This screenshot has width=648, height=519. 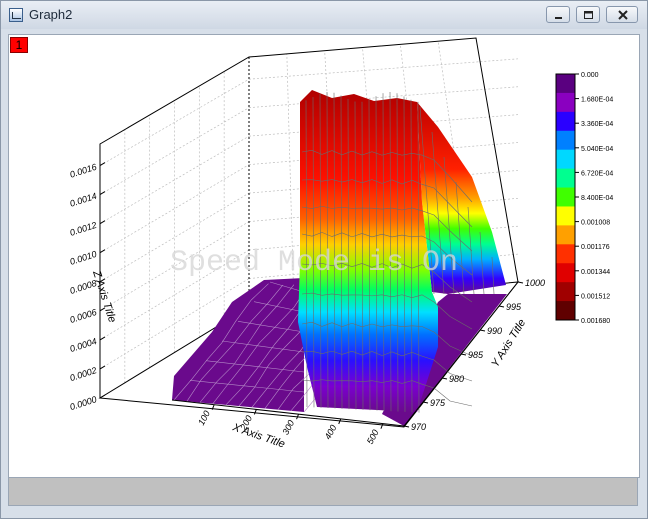 I want to click on x-tick-label: 400, so click(x=331, y=432).